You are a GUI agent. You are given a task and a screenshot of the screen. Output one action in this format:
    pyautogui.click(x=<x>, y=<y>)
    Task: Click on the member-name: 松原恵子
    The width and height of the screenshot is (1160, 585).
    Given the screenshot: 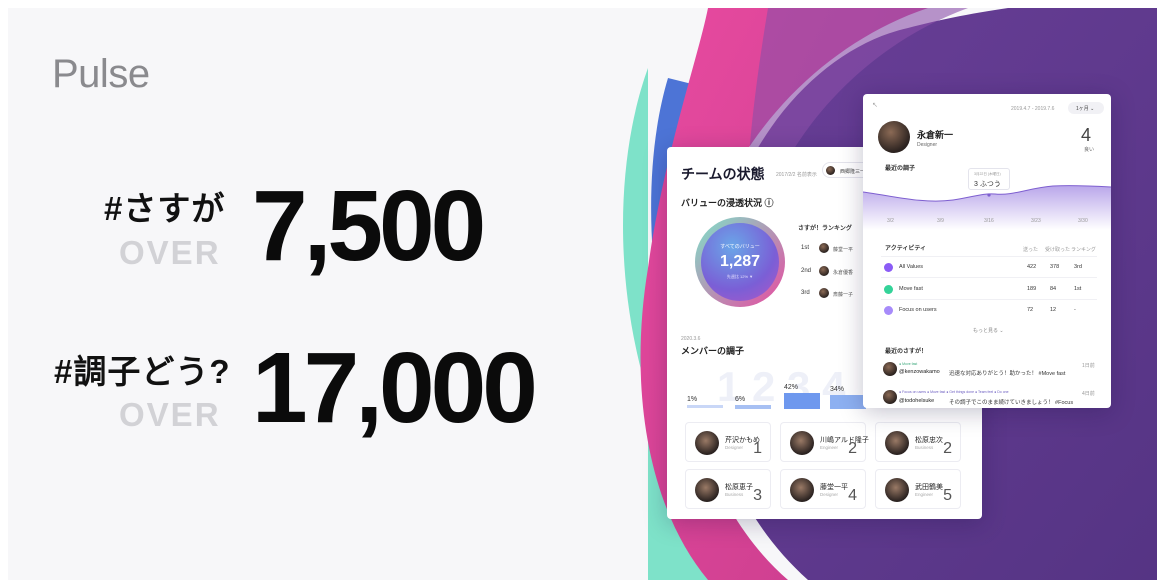 What is the action you would take?
    pyautogui.click(x=739, y=487)
    